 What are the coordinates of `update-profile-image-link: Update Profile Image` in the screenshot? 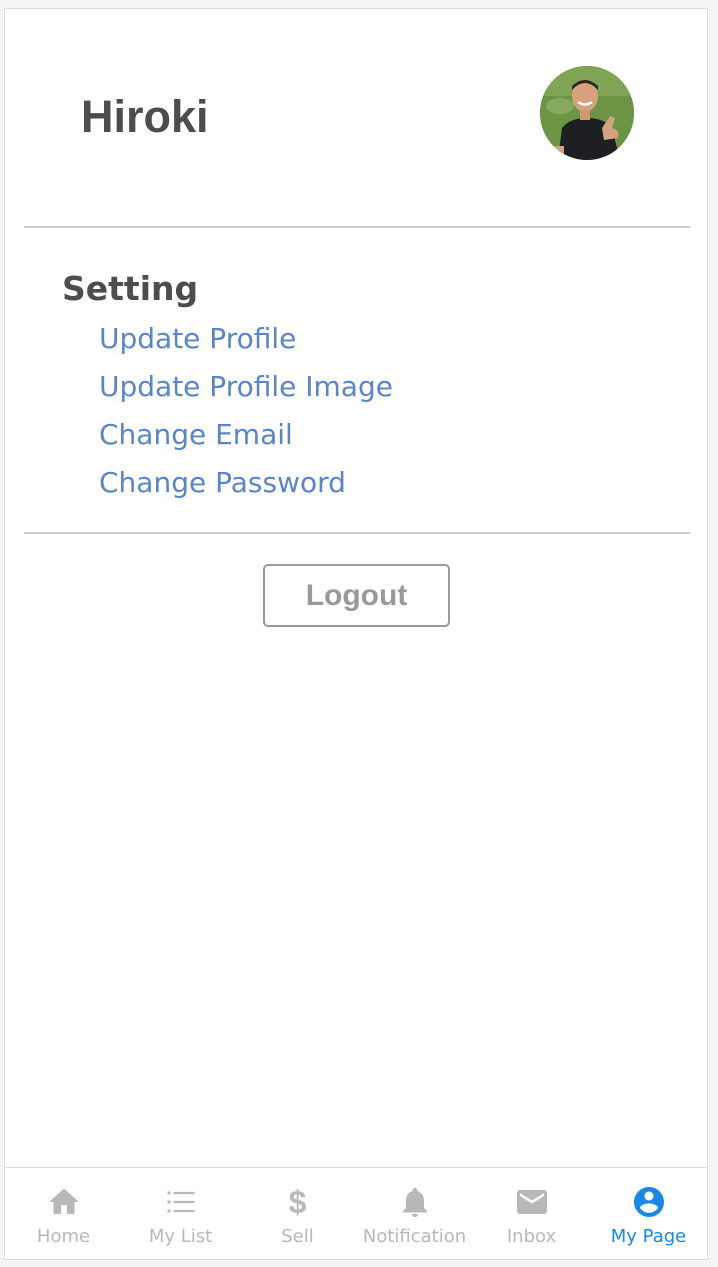 It's located at (246, 387).